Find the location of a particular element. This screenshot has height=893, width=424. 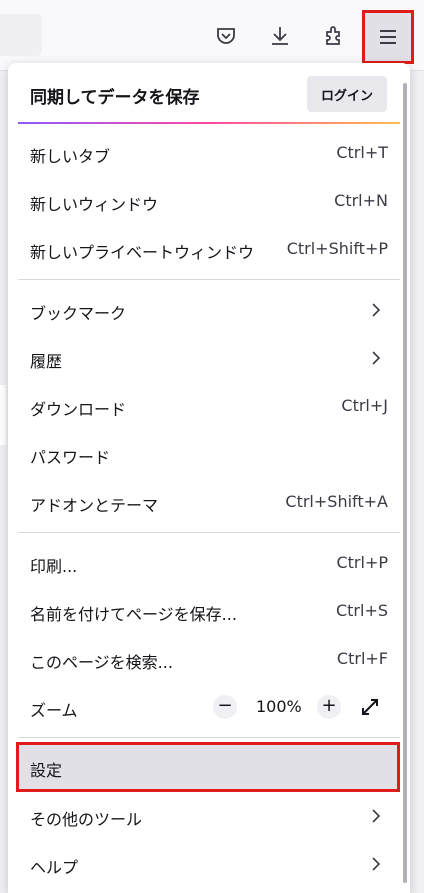

menu-item-shortcut: Ctrl+T is located at coordinates (362, 152).